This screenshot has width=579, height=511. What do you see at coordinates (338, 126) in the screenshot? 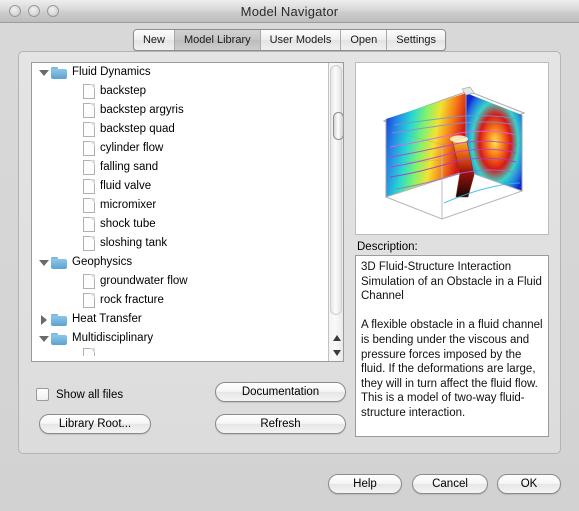
I see `scrollbar-thumb` at bounding box center [338, 126].